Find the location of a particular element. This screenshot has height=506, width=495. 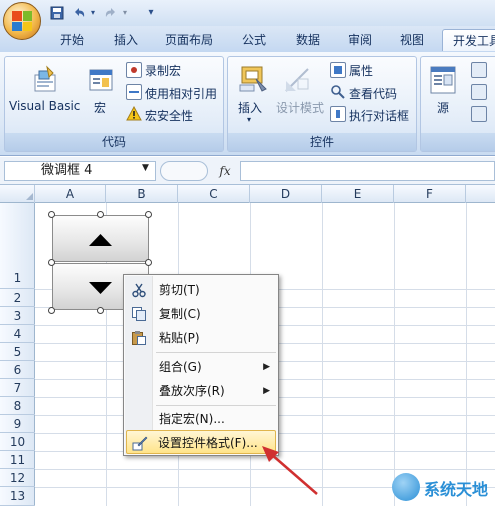

row-header-3: 3 is located at coordinates (17, 316).